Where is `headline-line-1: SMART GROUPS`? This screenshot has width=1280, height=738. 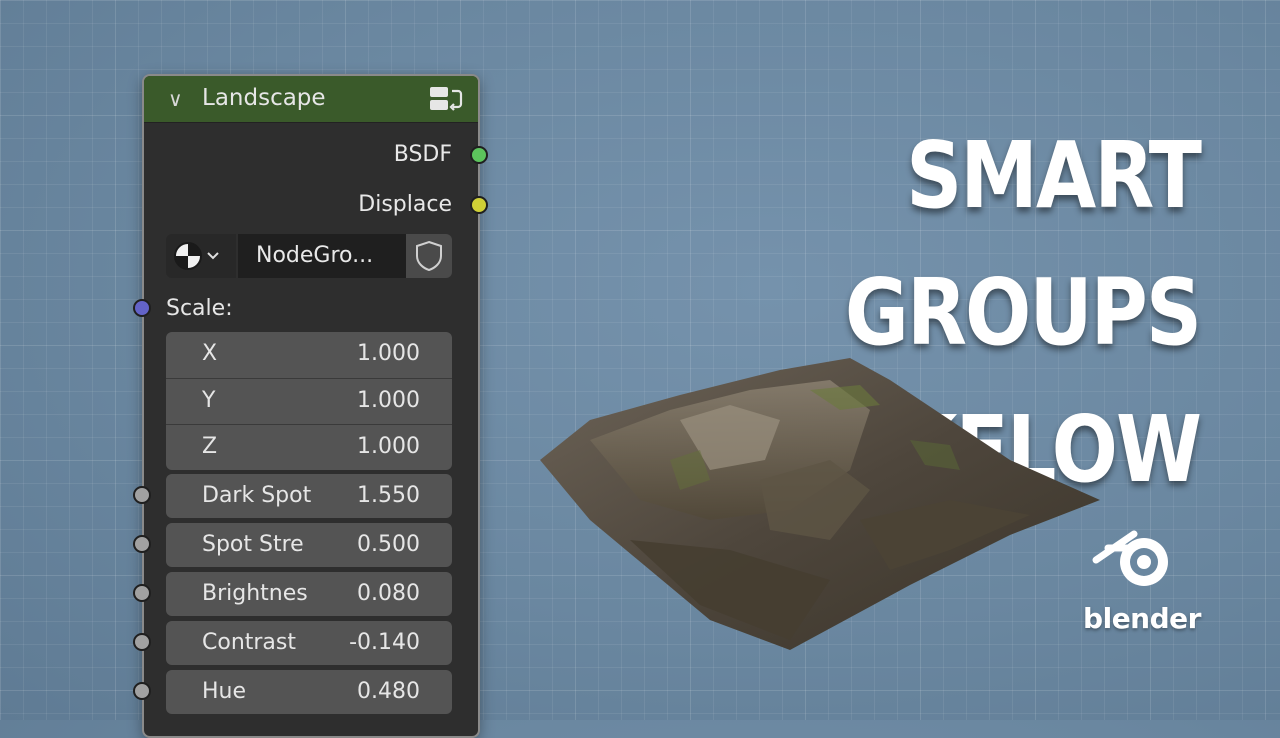
headline-line-1: SMART GROUPS is located at coordinates (1023, 245).